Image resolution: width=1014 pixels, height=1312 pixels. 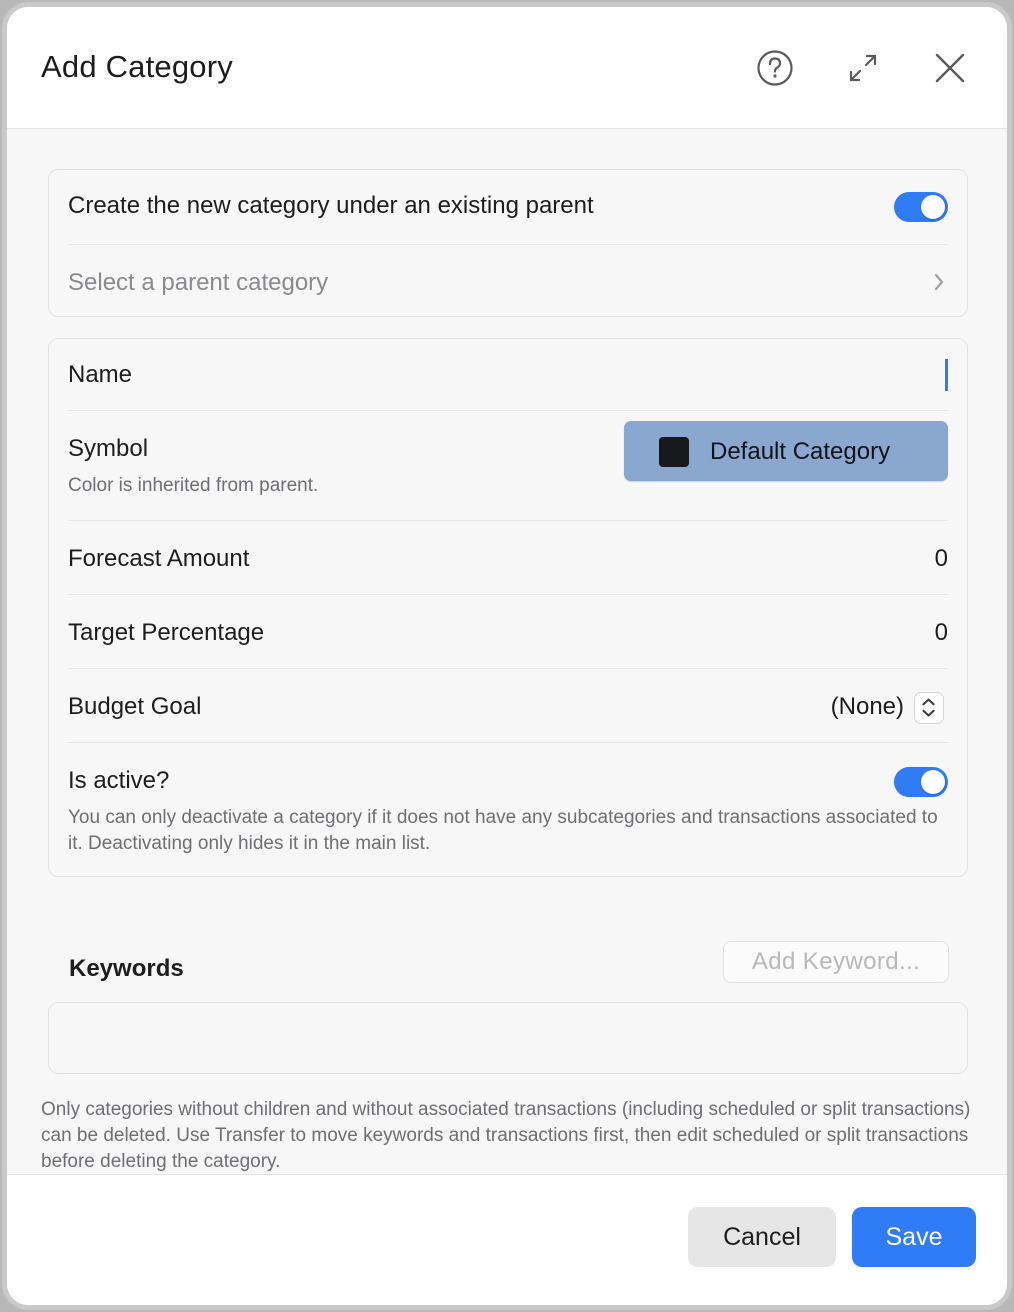 What do you see at coordinates (914, 1237) in the screenshot?
I see `save-button: Save` at bounding box center [914, 1237].